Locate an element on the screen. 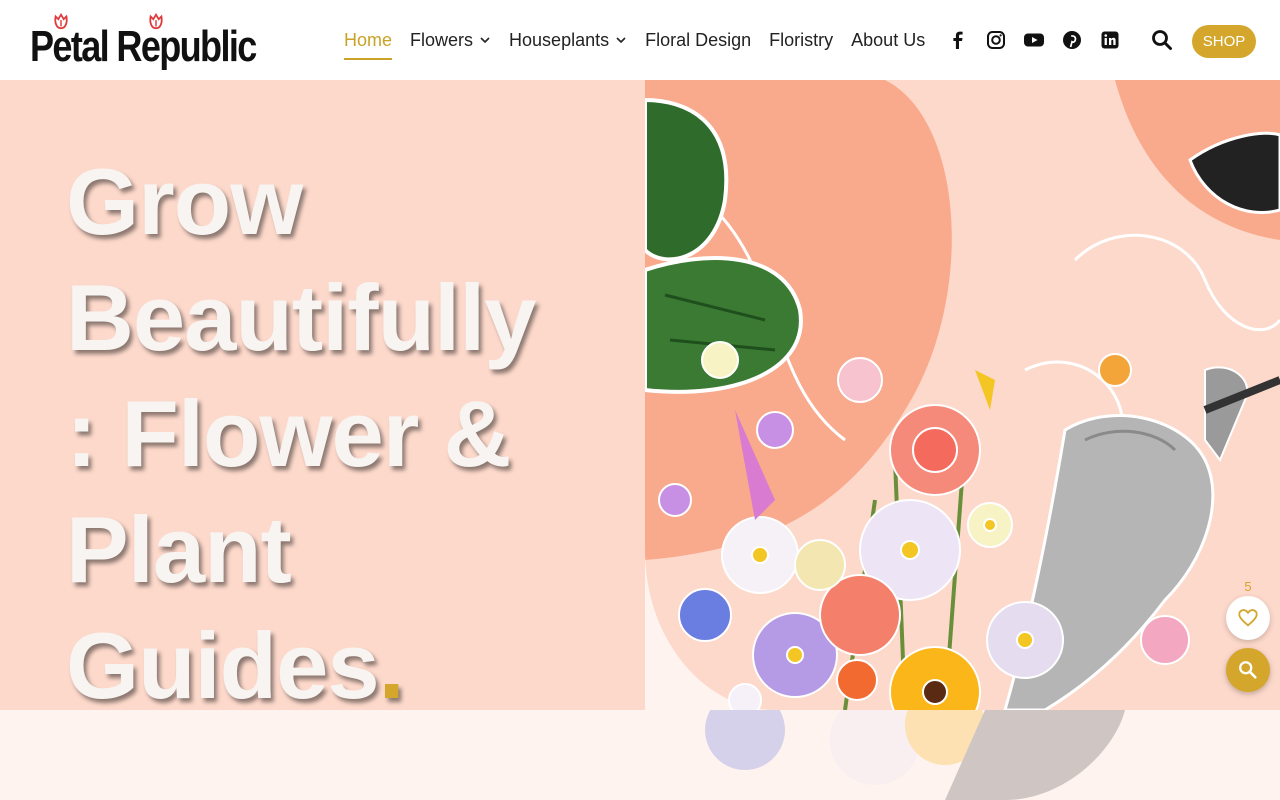  nav-item-floral-design: Floral Design is located at coordinates (698, 40).